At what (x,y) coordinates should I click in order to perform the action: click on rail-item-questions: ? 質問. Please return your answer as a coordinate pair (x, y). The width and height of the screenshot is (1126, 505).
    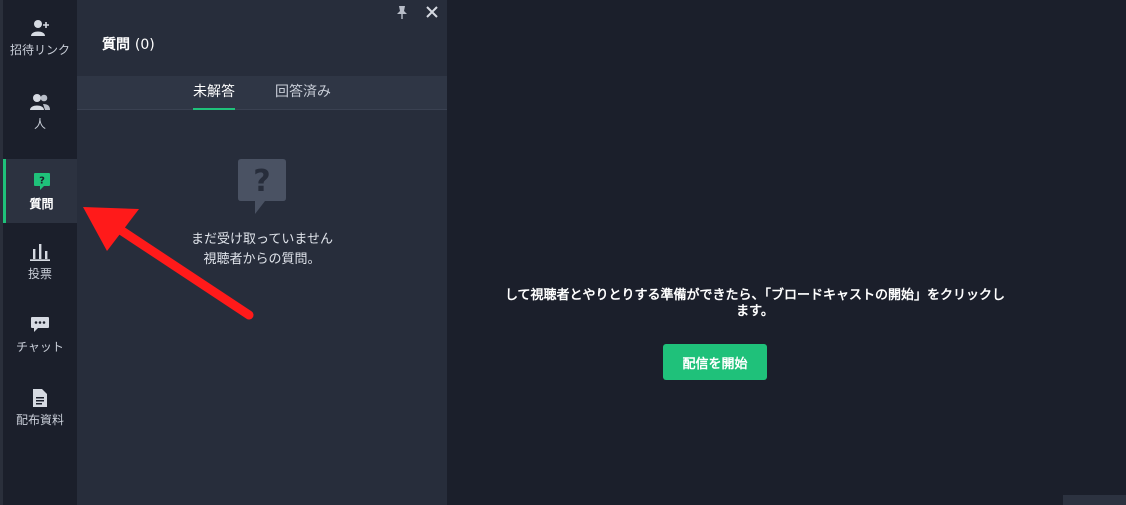
    Looking at the image, I should click on (40, 191).